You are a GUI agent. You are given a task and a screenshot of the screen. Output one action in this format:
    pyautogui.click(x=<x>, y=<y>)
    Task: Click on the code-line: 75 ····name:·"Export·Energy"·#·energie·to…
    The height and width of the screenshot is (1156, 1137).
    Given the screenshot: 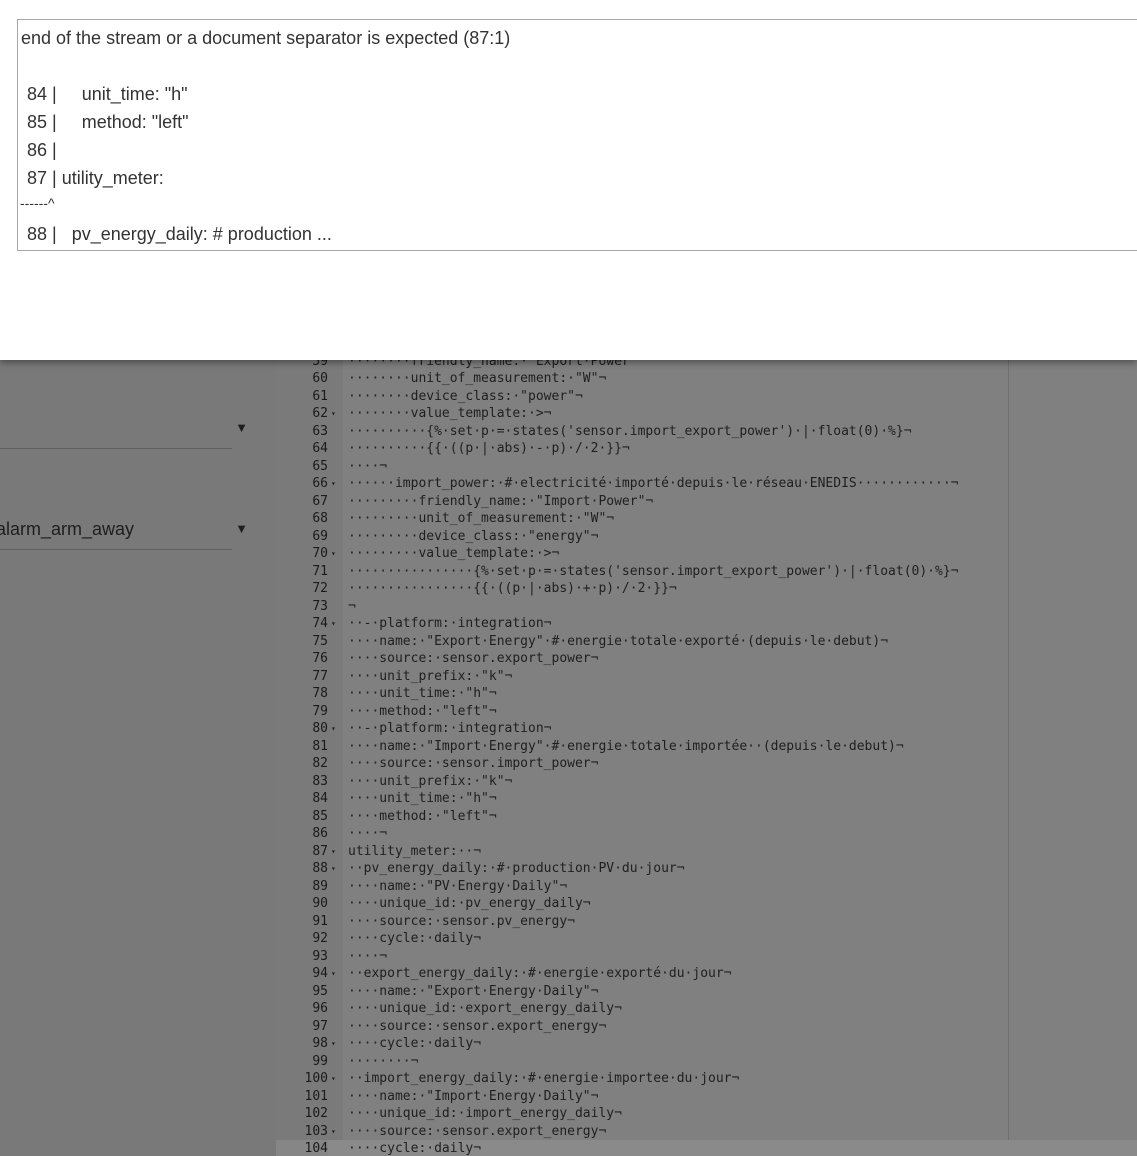 What is the action you would take?
    pyautogui.click(x=706, y=642)
    